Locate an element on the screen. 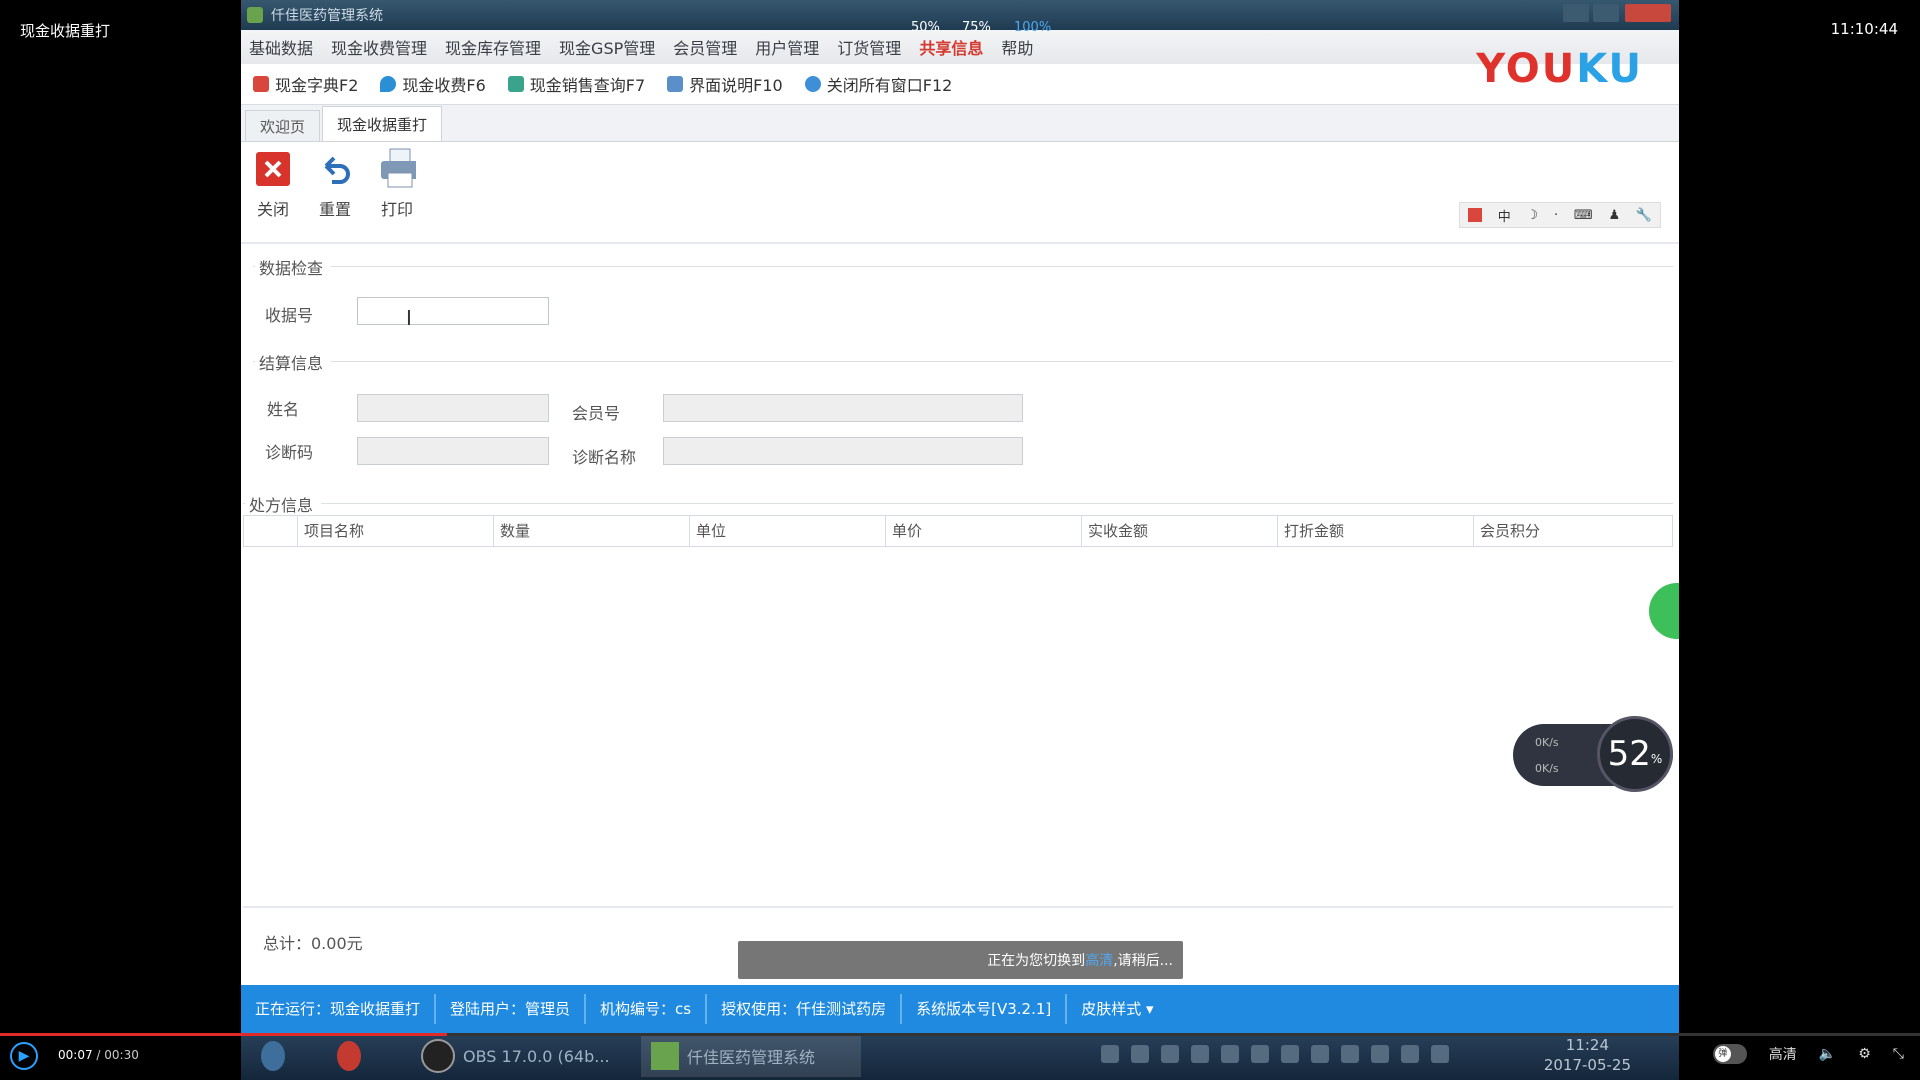  col-item-name: 项目名称 is located at coordinates (396, 531).